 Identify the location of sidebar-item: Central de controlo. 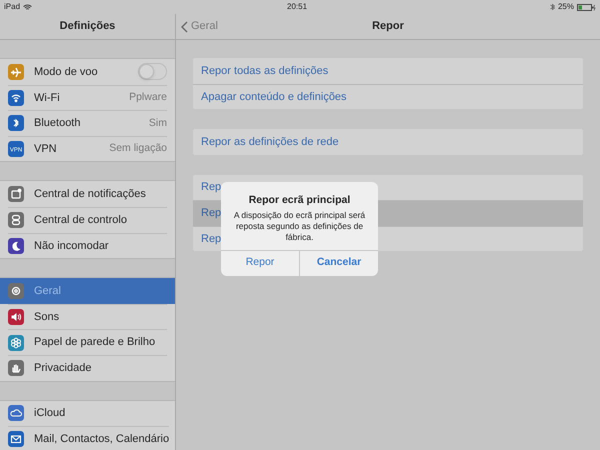
(87, 219).